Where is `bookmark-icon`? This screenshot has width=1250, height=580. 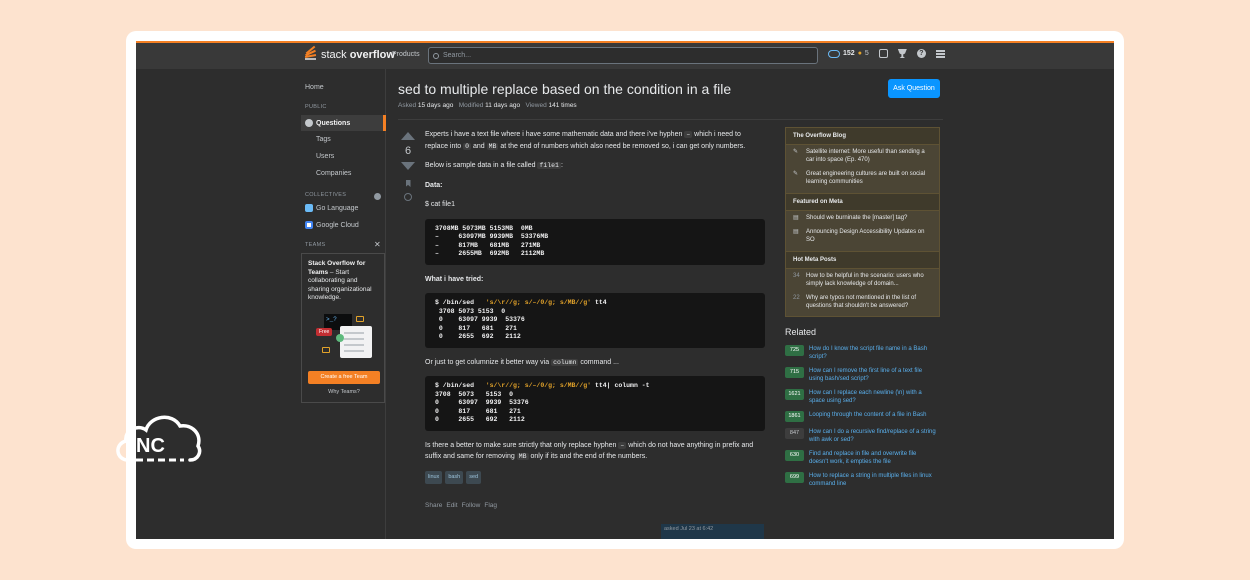
bookmark-icon is located at coordinates (408, 183).